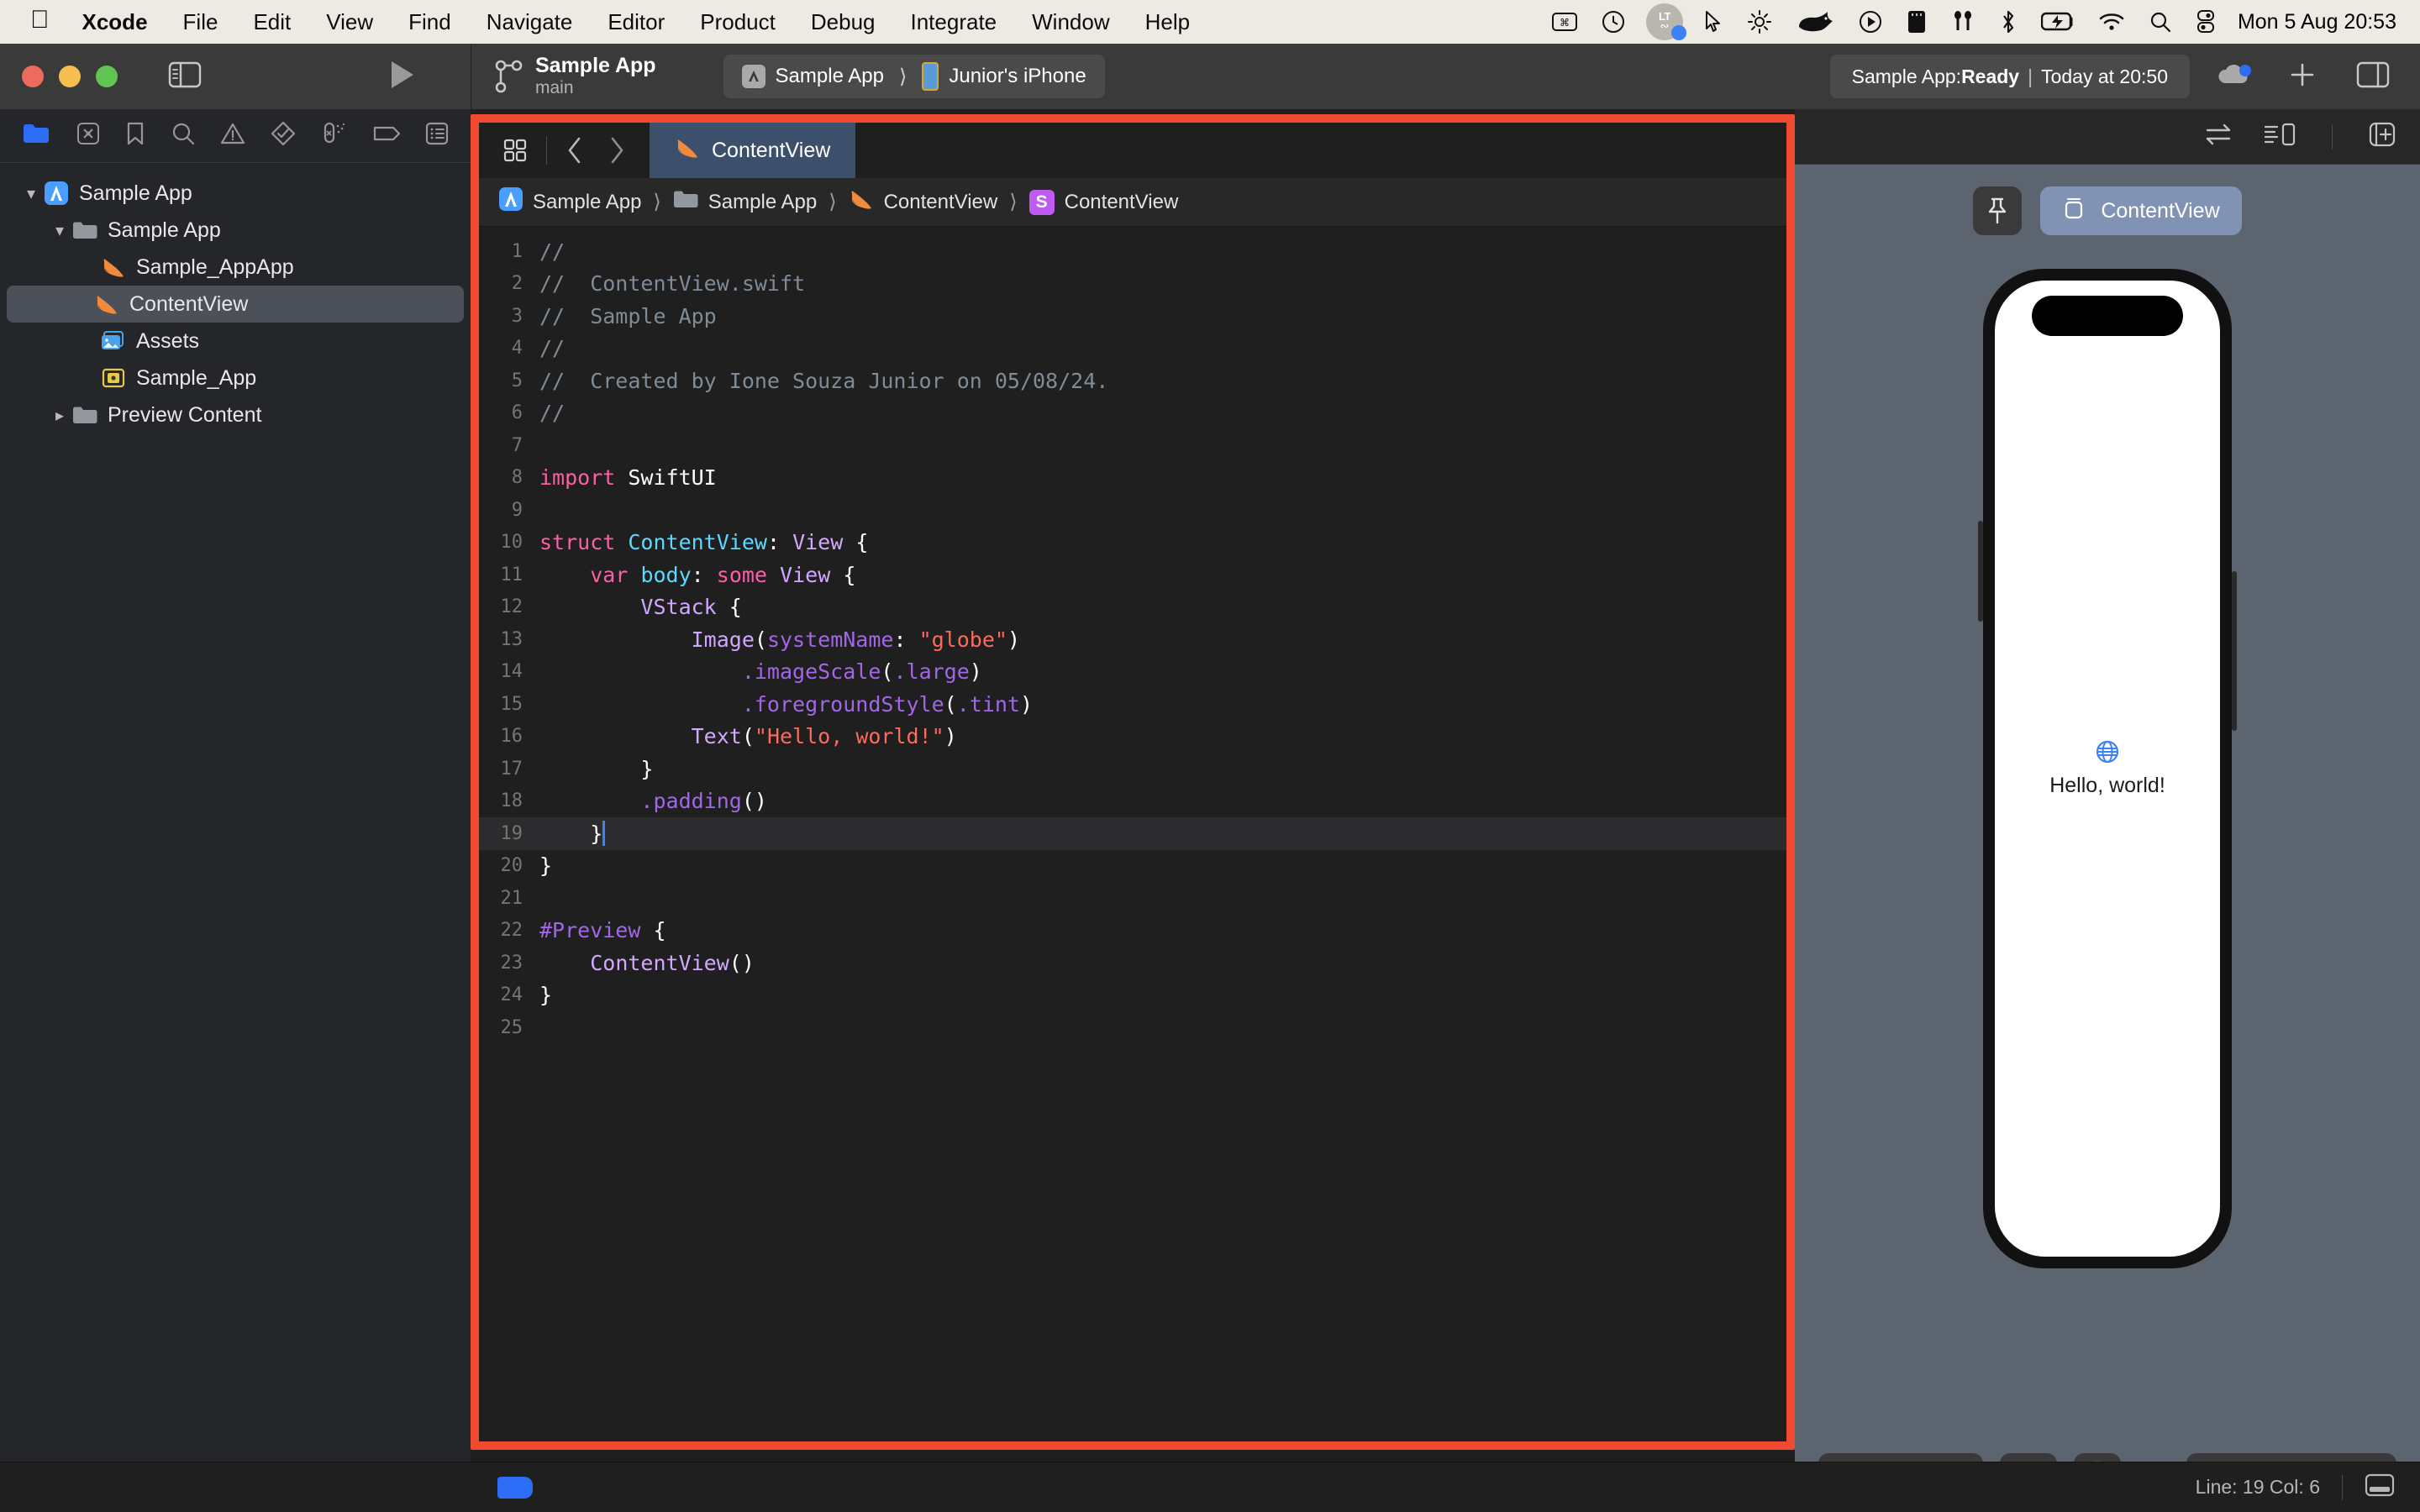 The width and height of the screenshot is (2420, 1512). Describe the element at coordinates (1133, 575) in the screenshot. I see `code-line: 11 var body: some View {` at that location.